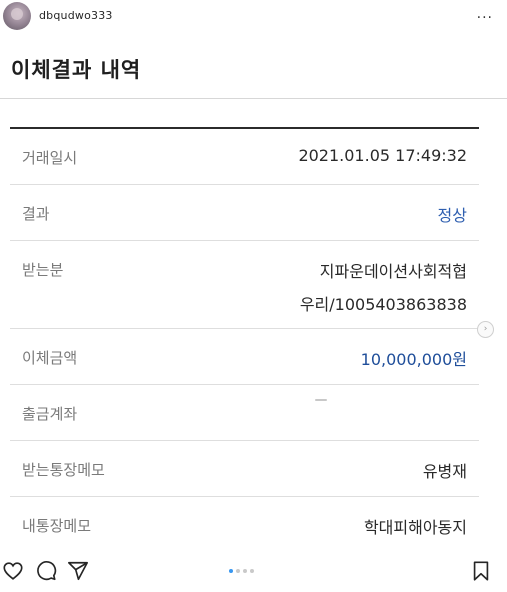 The height and width of the screenshot is (592, 507). I want to click on avatar, so click(17, 16).